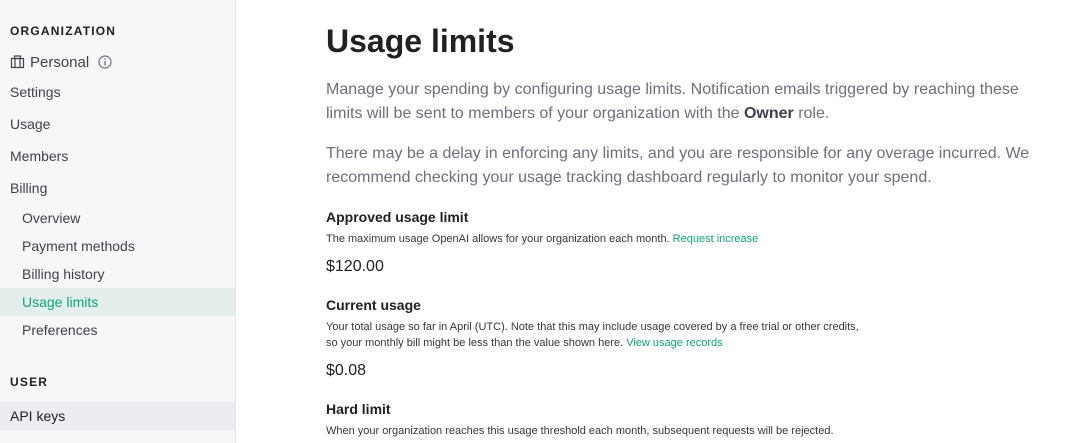 The height and width of the screenshot is (443, 1068). Describe the element at coordinates (117, 218) in the screenshot. I see `sidebar-item-overview: Overview` at that location.